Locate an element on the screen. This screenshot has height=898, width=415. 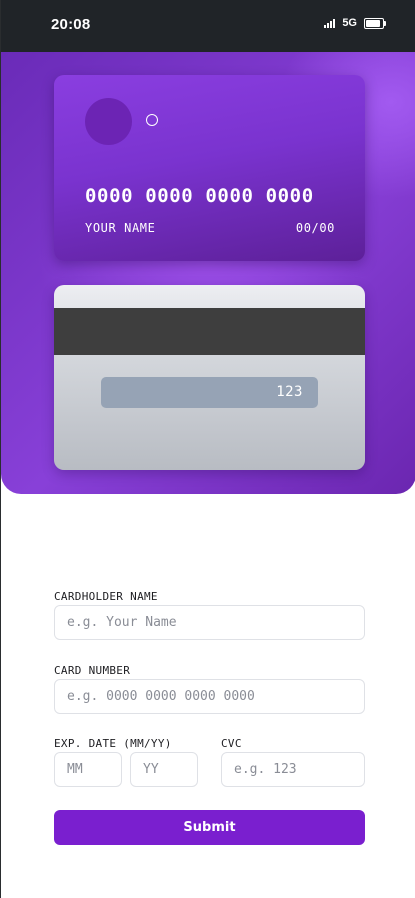
cvc-input is located at coordinates (293, 769).